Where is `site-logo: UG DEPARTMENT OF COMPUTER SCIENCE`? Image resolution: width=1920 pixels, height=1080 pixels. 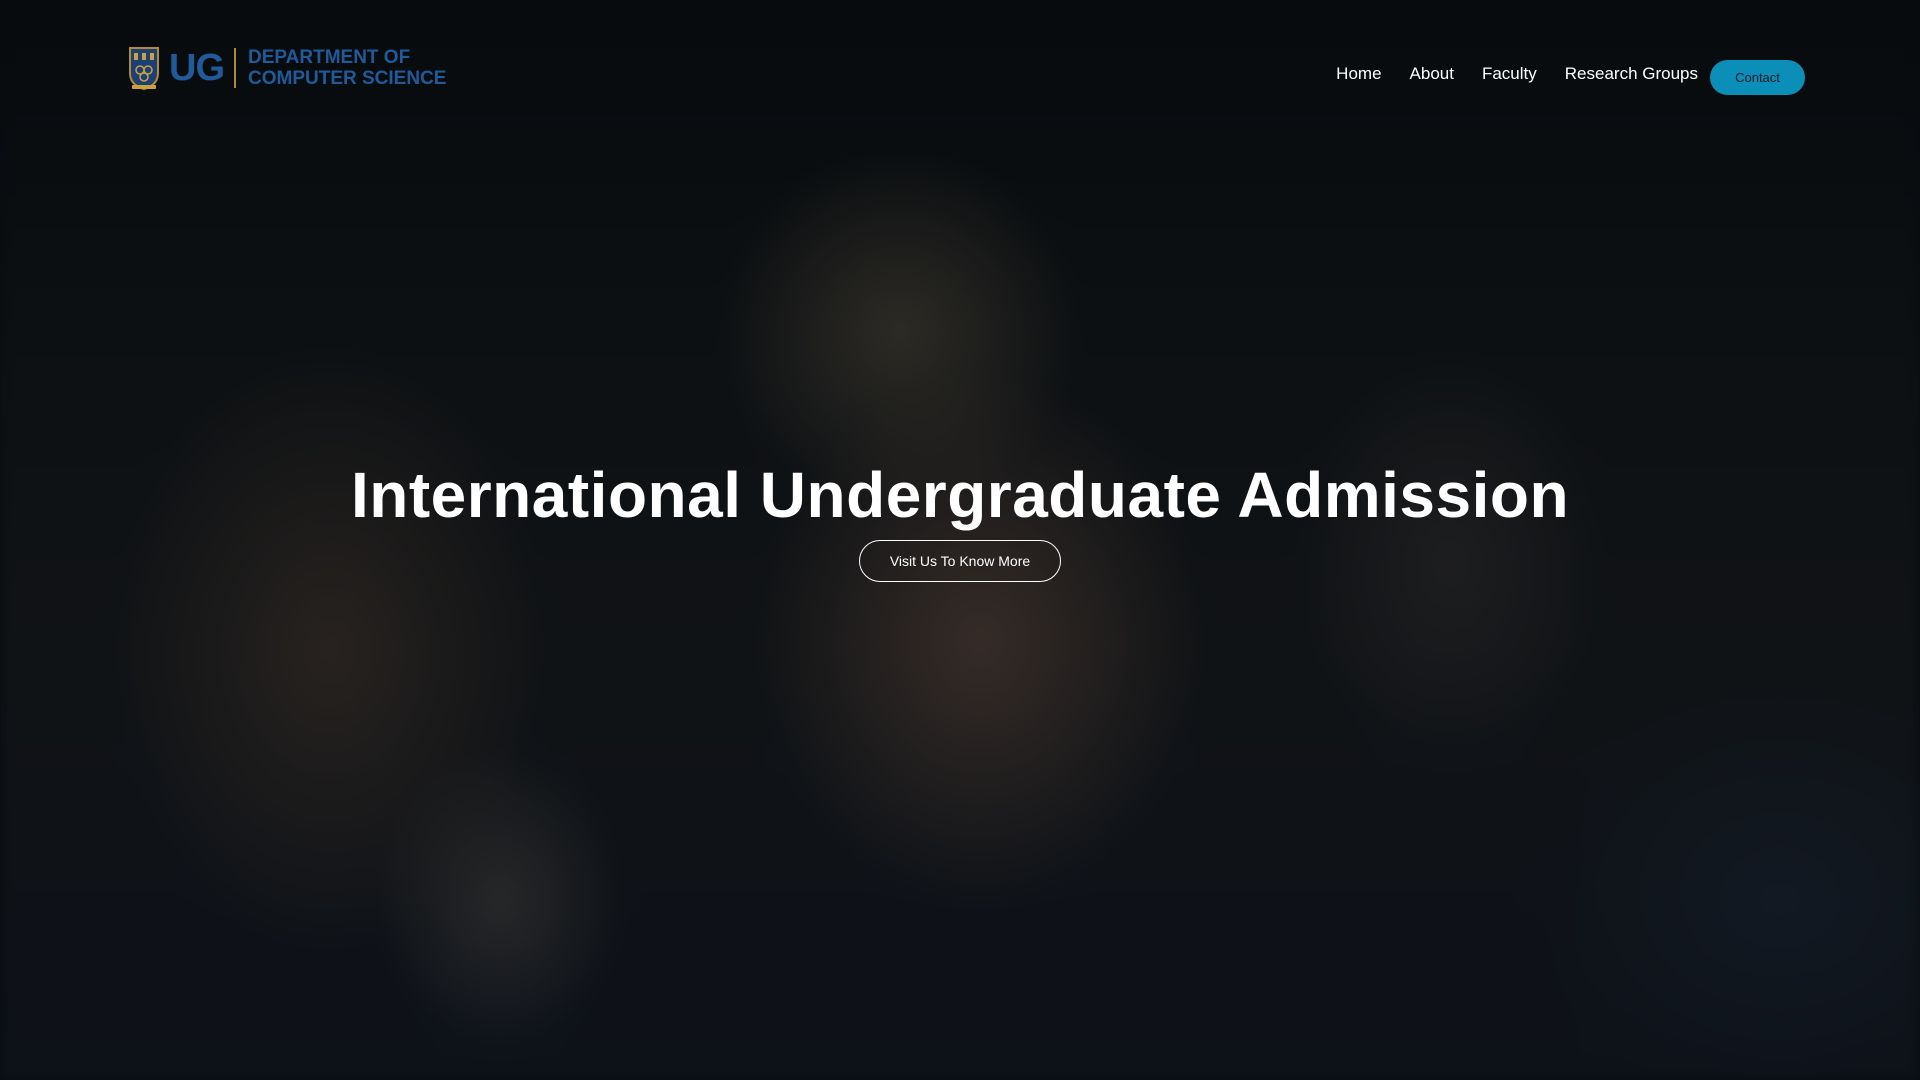
site-logo: UG DEPARTMENT OF COMPUTER SCIENCE is located at coordinates (286, 68).